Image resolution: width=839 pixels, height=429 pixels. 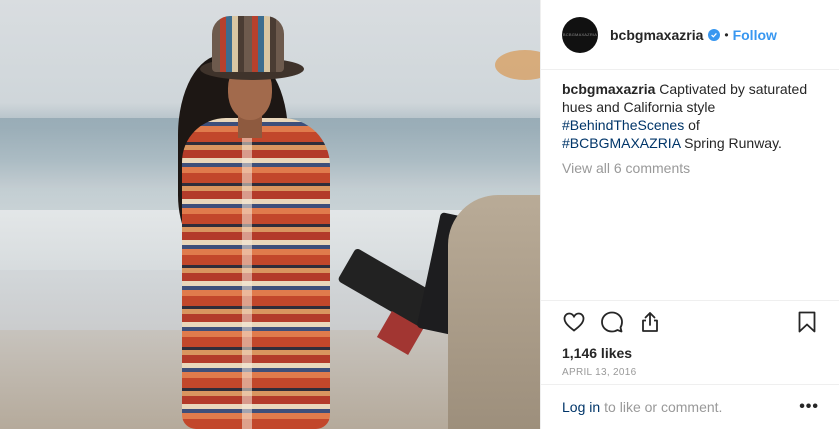 What do you see at coordinates (581, 407) in the screenshot?
I see `login-link: Log in` at bounding box center [581, 407].